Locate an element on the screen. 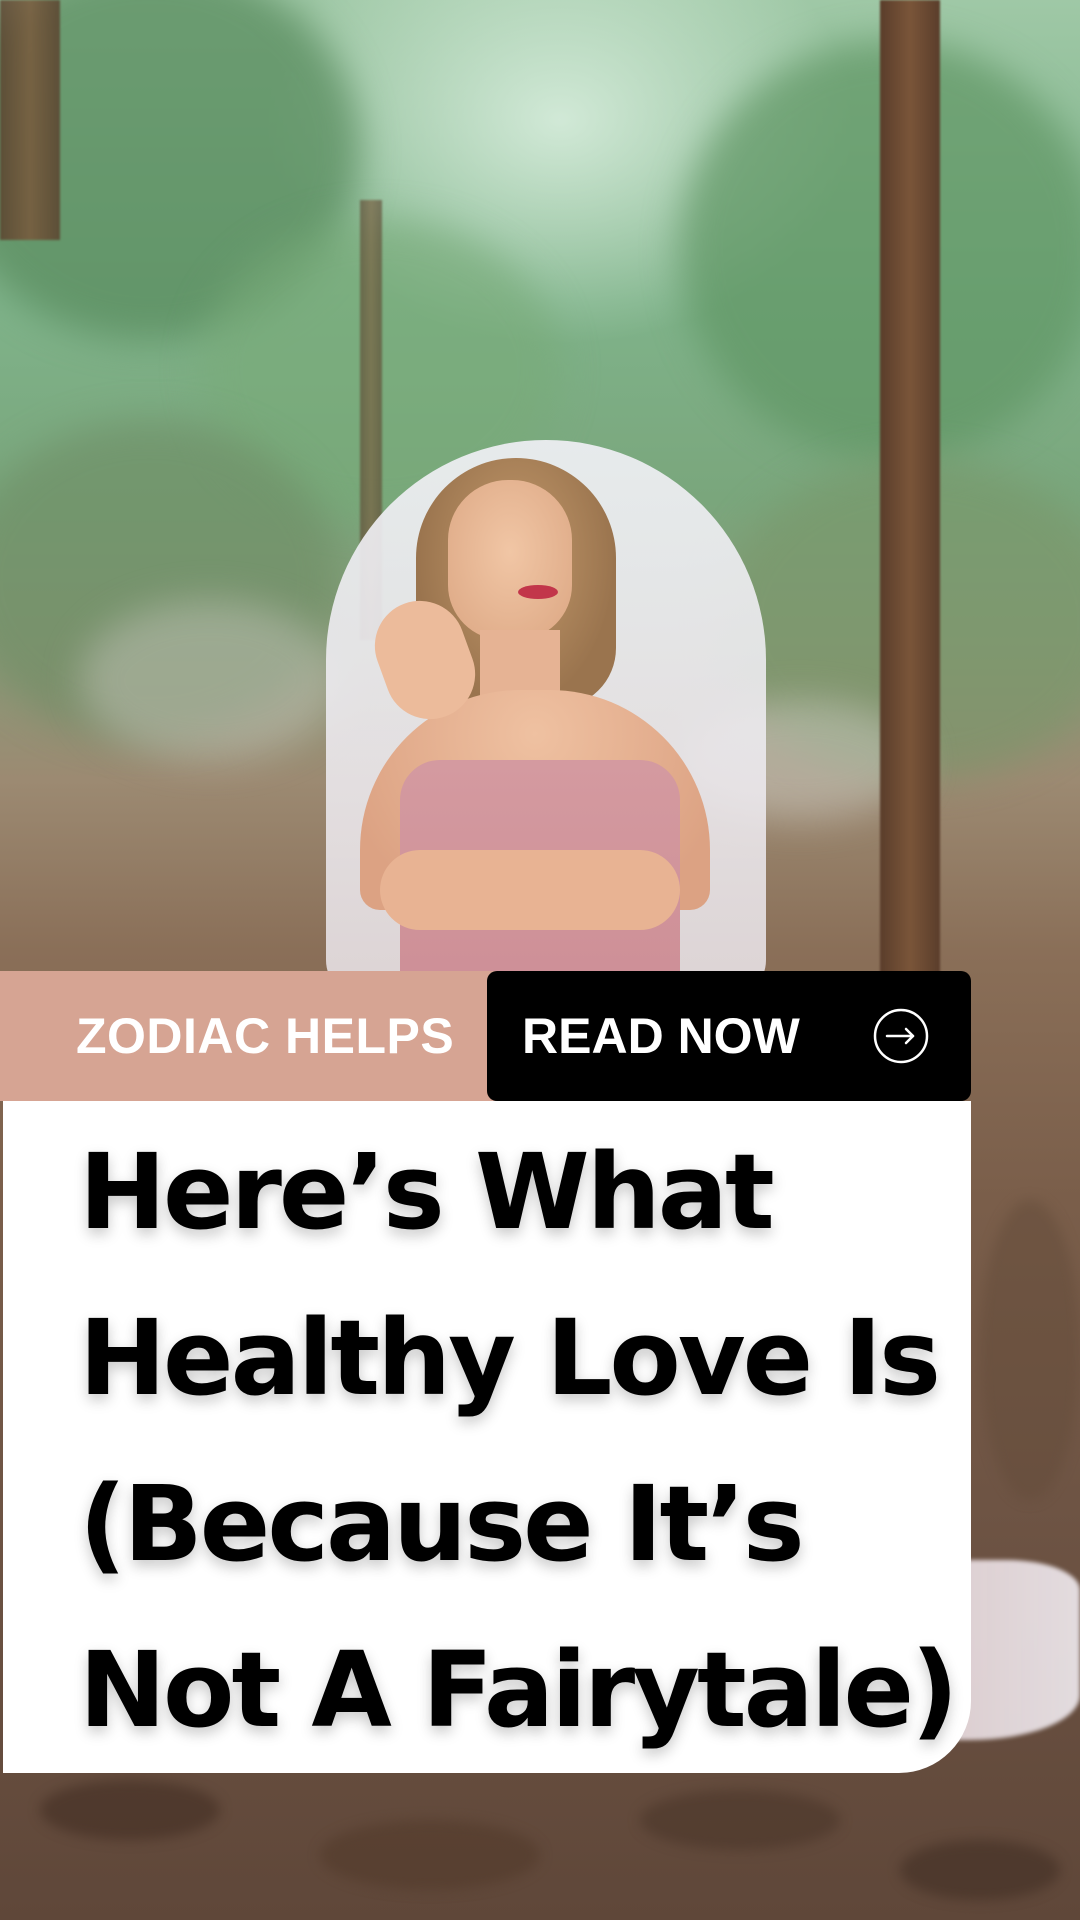 This screenshot has width=1080, height=1920. arrow-right-circle-icon is located at coordinates (901, 1036).